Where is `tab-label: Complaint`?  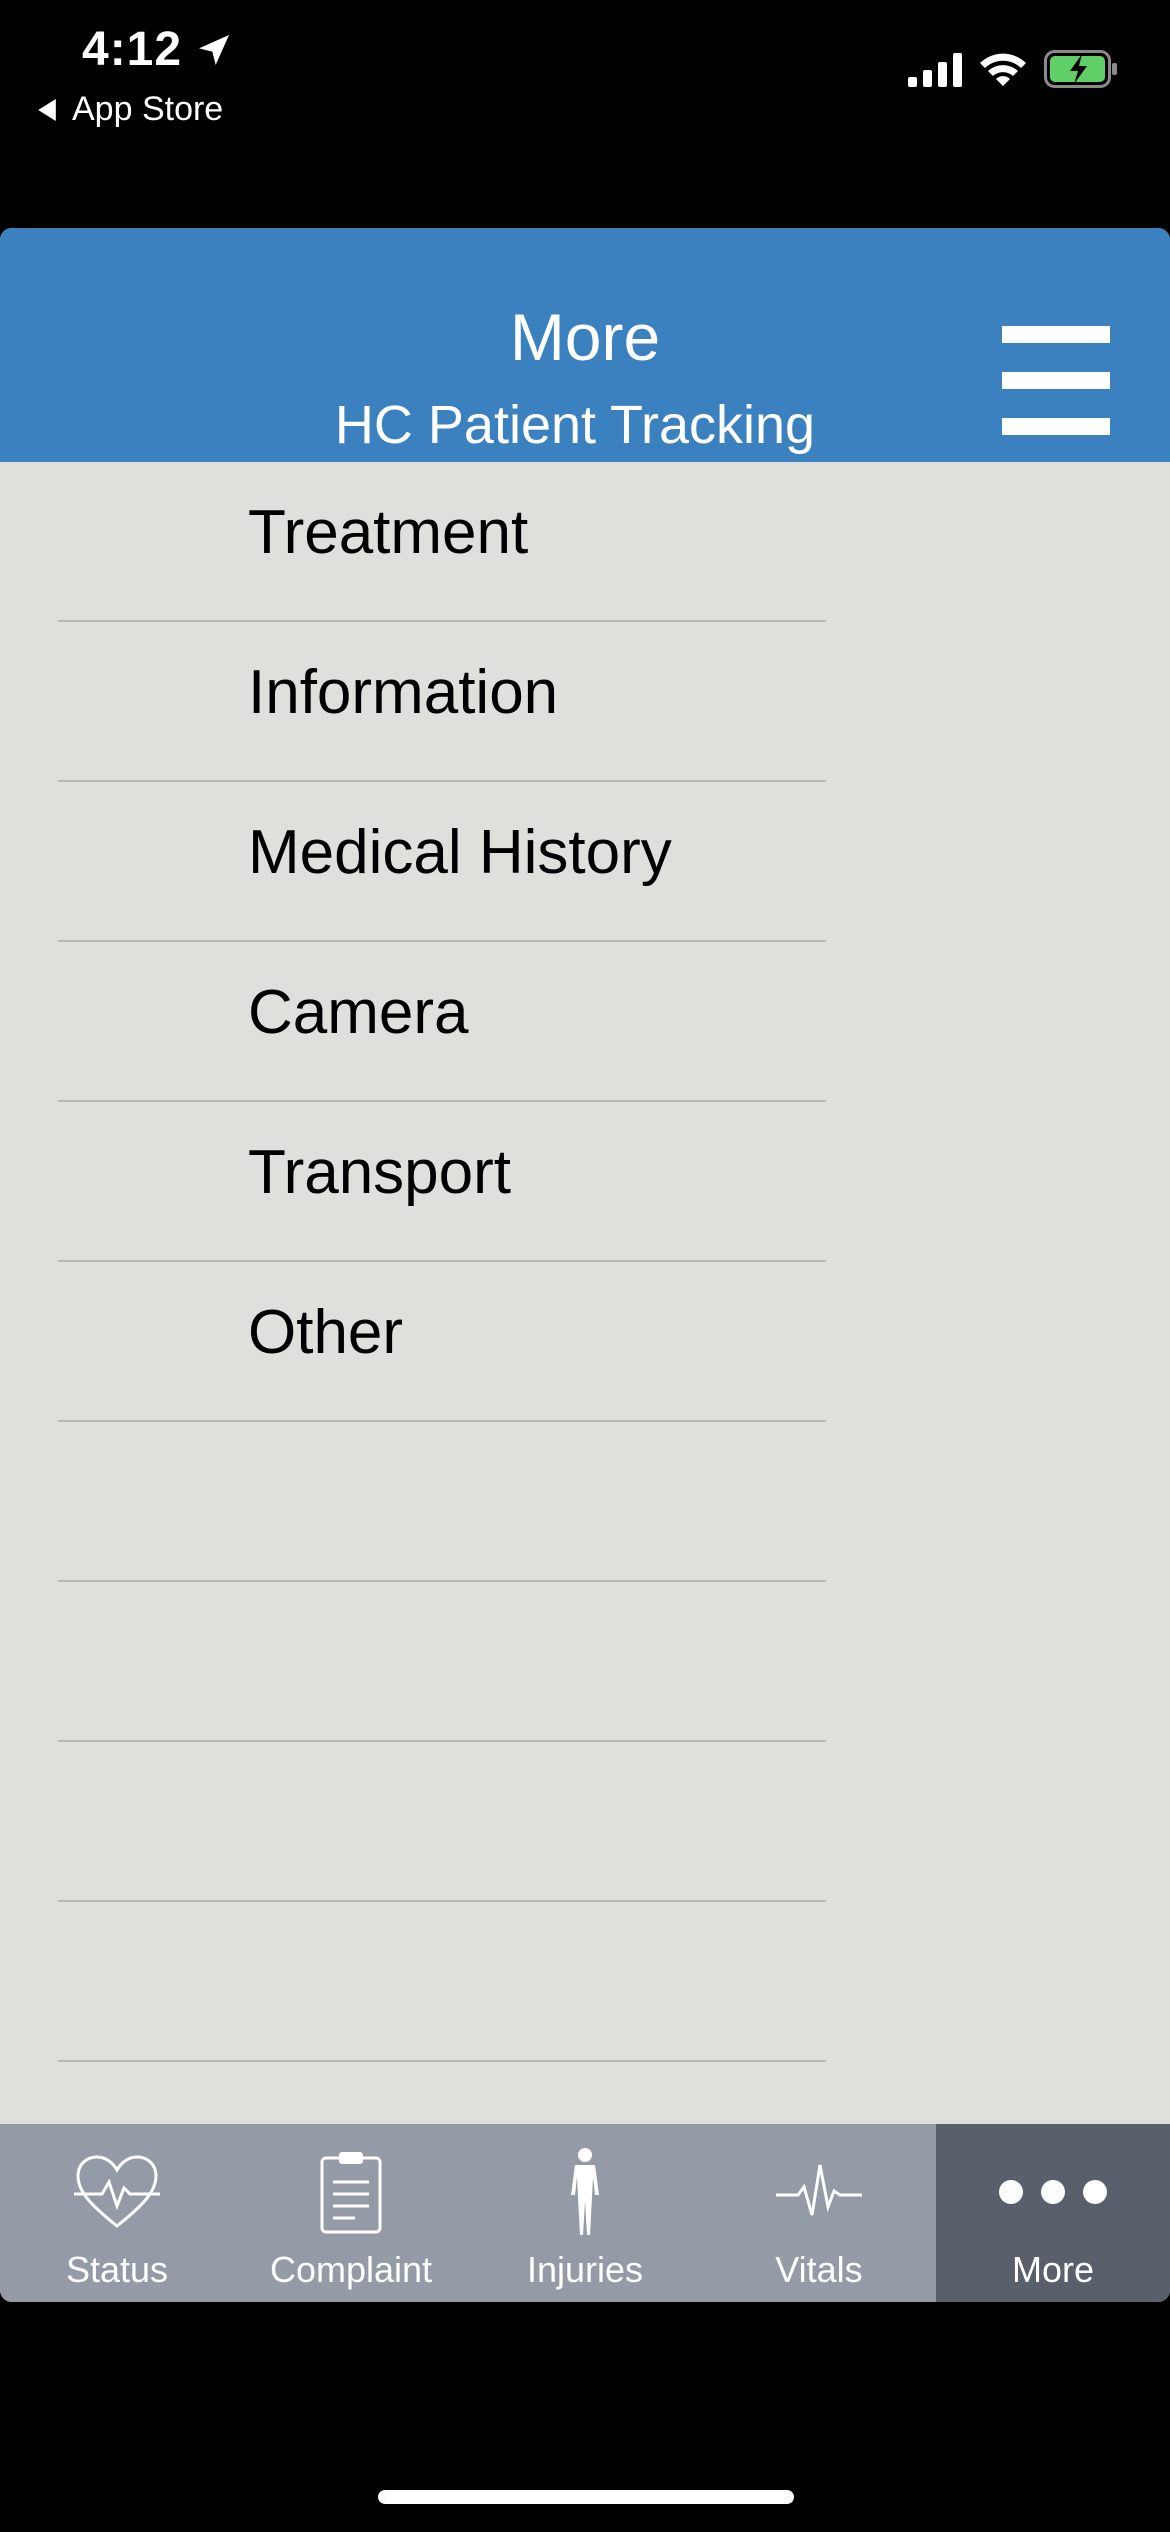 tab-label: Complaint is located at coordinates (351, 2269).